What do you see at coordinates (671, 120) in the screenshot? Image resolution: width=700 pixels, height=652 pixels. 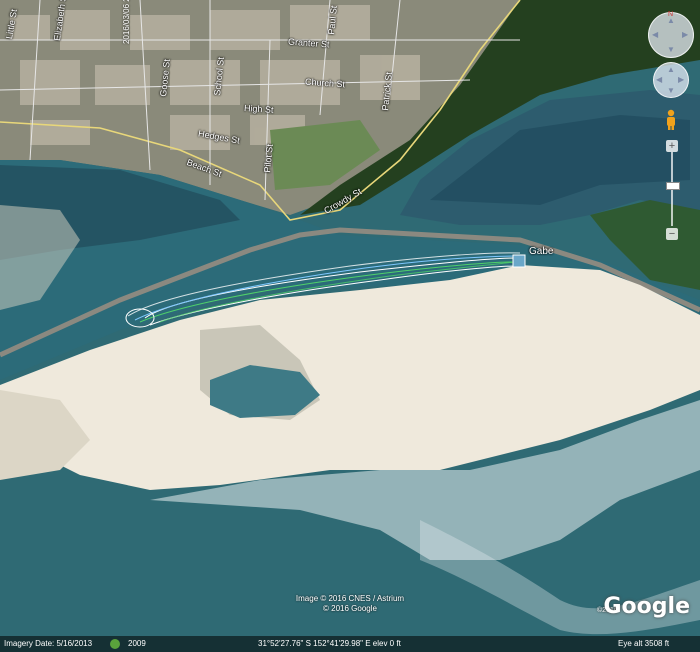 I see `street-view-pegman-icon` at bounding box center [671, 120].